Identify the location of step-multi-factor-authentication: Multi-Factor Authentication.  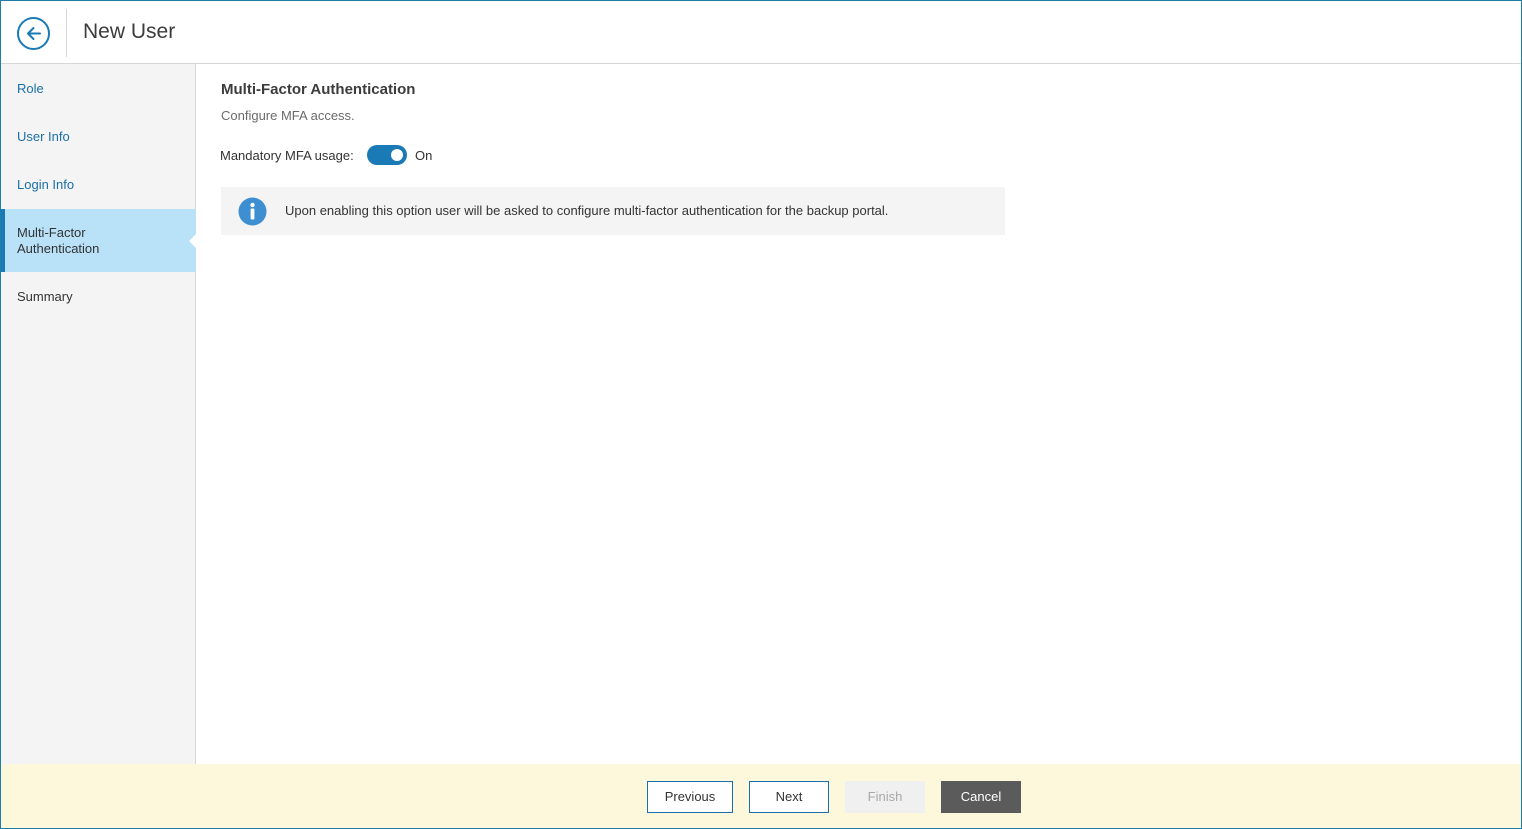
(99, 240).